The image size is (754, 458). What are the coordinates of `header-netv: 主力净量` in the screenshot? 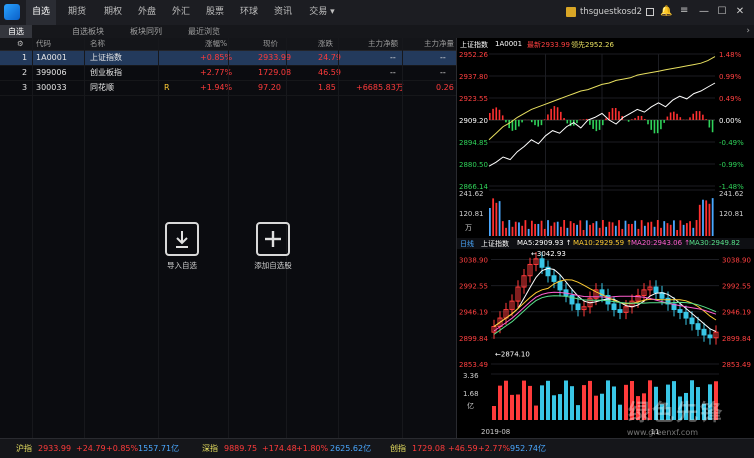 It's located at (439, 44).